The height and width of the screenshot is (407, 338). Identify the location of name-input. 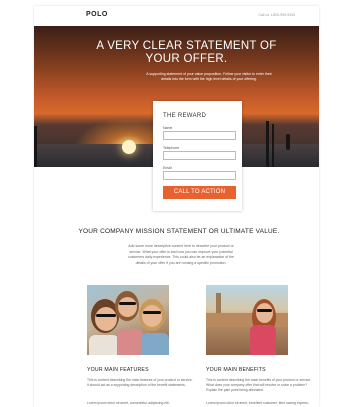
(199, 135).